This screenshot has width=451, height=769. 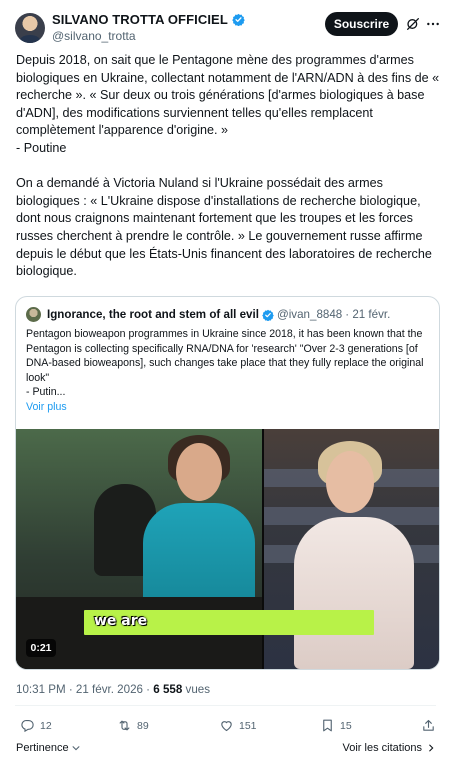 I want to click on view-quotes-link: Voir les citations, so click(x=389, y=748).